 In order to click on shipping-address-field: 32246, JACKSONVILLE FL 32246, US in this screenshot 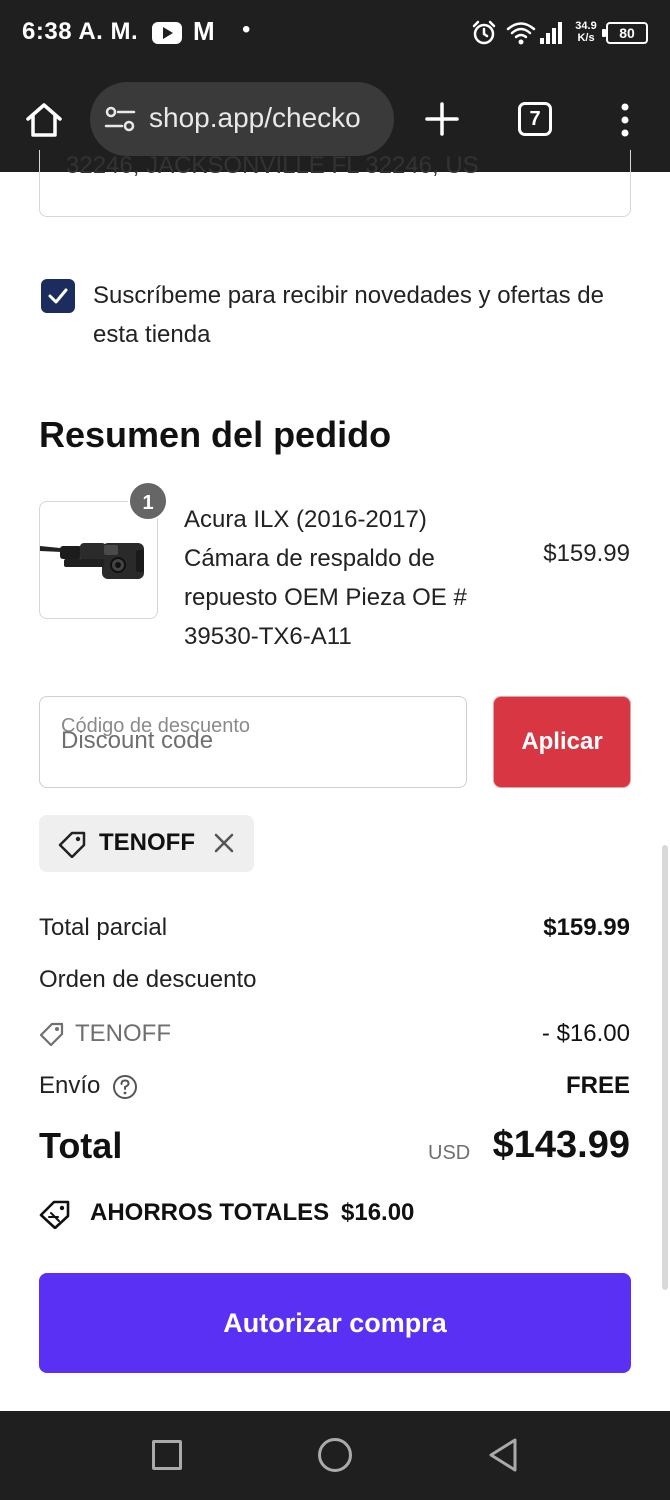, I will do `click(335, 183)`.